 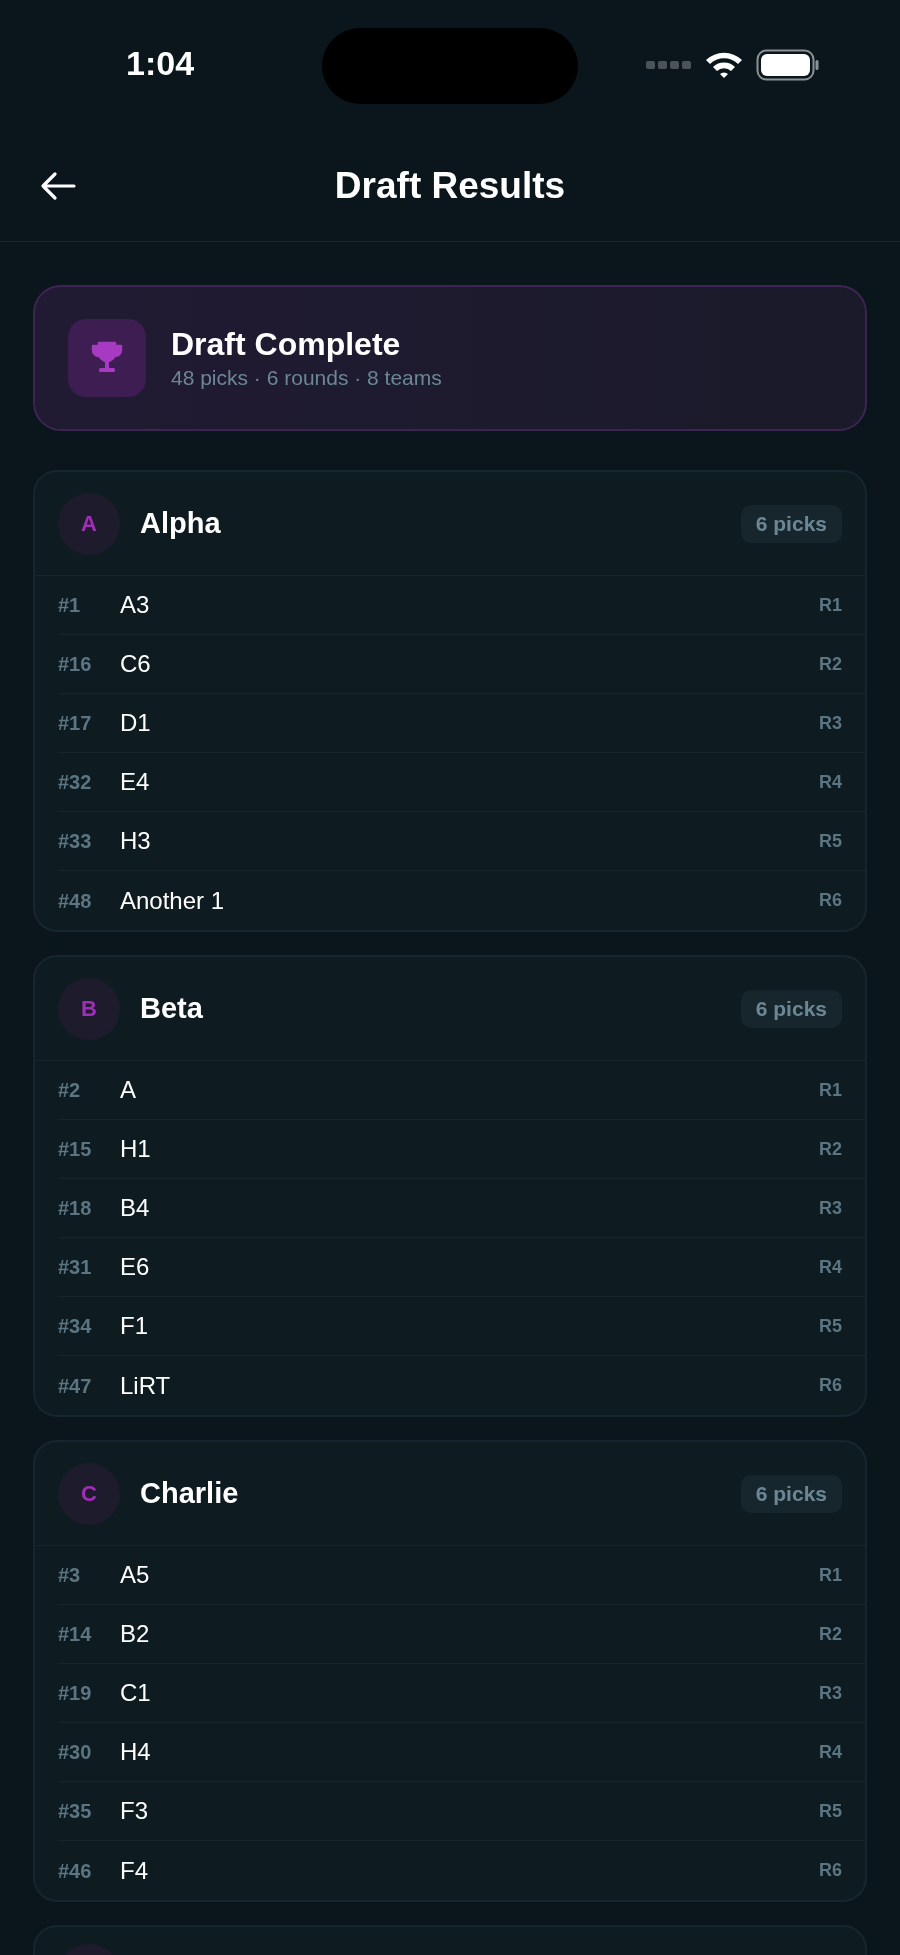 What do you see at coordinates (450, 185) in the screenshot?
I see `page-title: Draft Results` at bounding box center [450, 185].